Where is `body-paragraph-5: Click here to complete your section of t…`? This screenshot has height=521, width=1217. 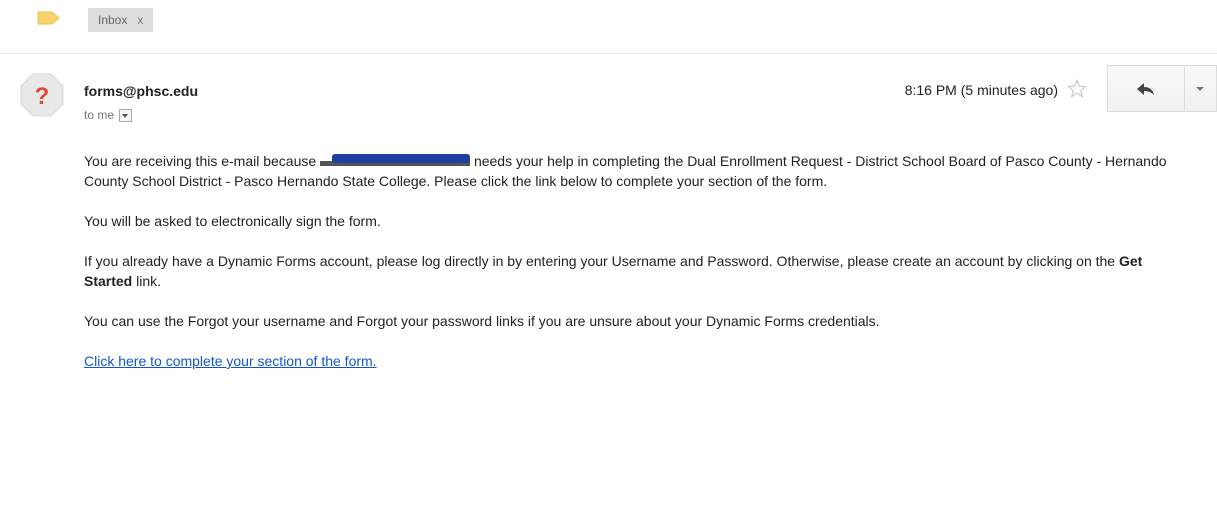
body-paragraph-5: Click here to complete your section of t… is located at coordinates (639, 361).